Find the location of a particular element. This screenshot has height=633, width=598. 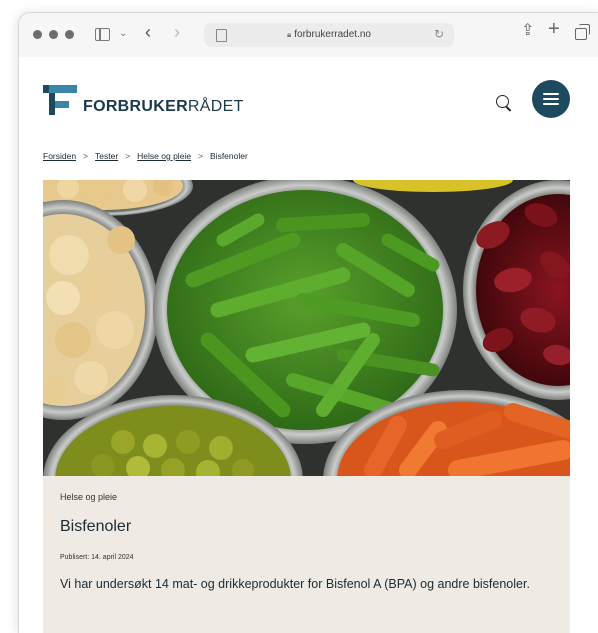

menu-button is located at coordinates (551, 99).